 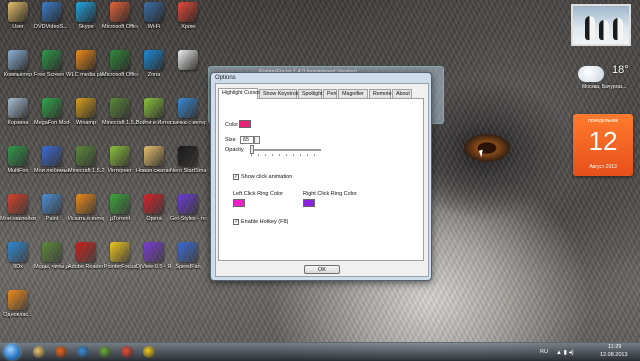 I want to click on desktop-icon-recycle: Корзина, so click(x=18, y=115).